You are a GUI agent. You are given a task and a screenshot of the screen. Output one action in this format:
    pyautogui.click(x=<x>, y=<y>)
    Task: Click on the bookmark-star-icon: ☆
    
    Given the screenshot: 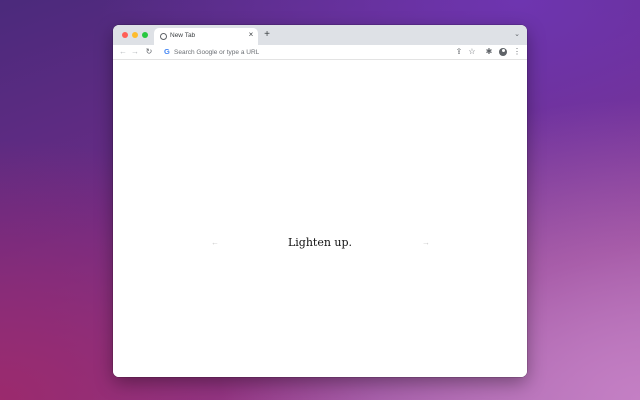 What is the action you would take?
    pyautogui.click(x=472, y=52)
    